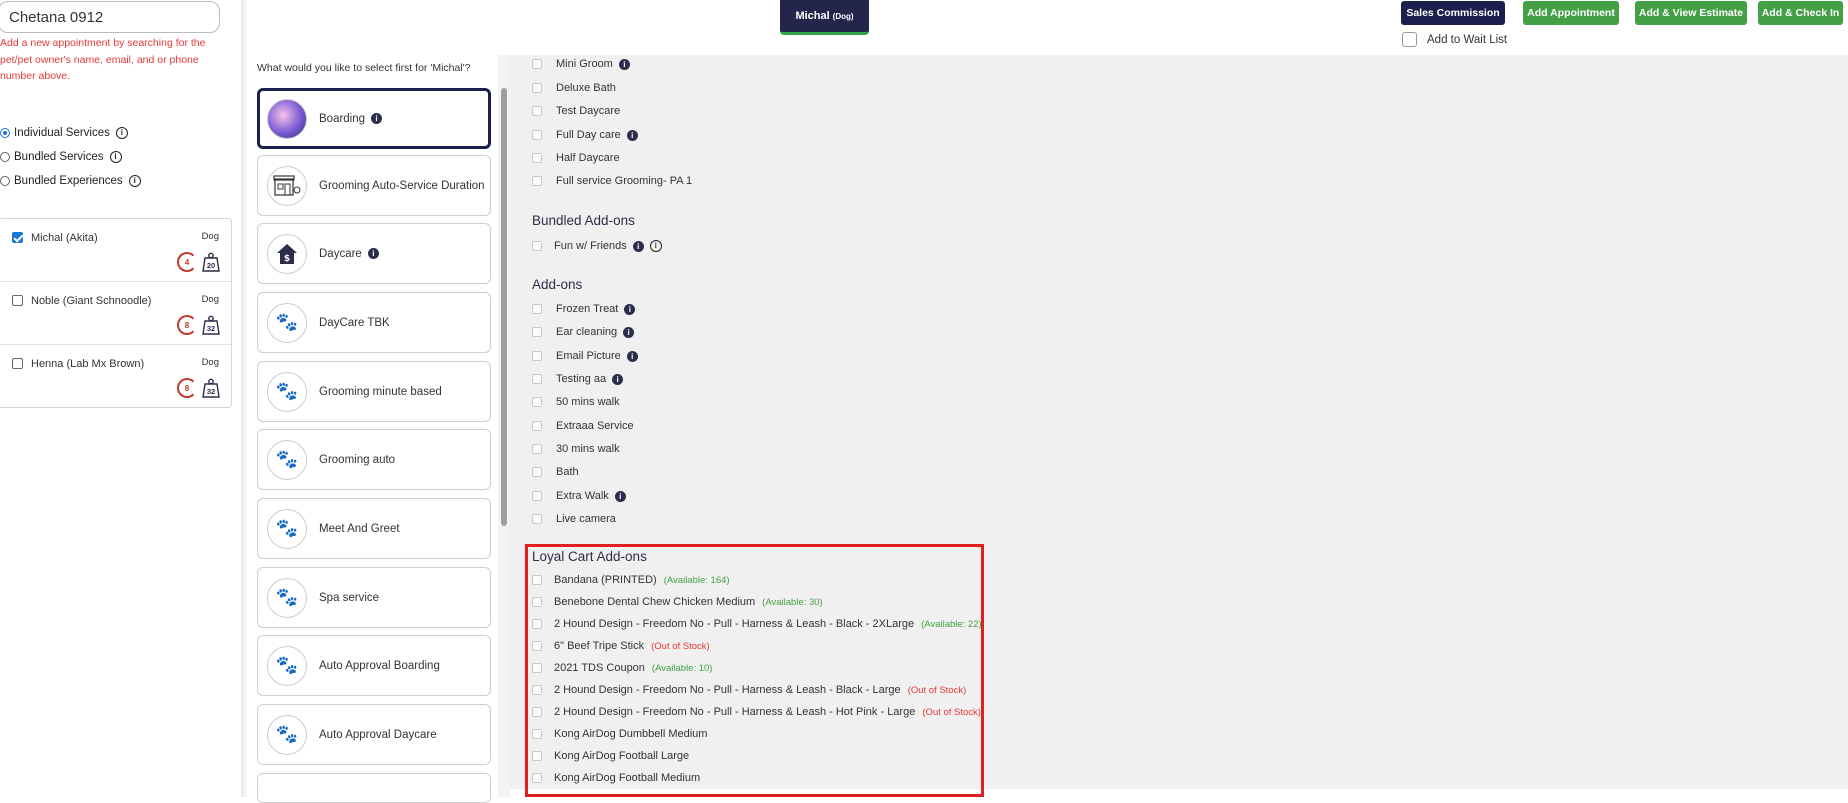 This screenshot has width=1848, height=803. I want to click on option-deluxe-bath: Deluxe Bath, so click(574, 88).